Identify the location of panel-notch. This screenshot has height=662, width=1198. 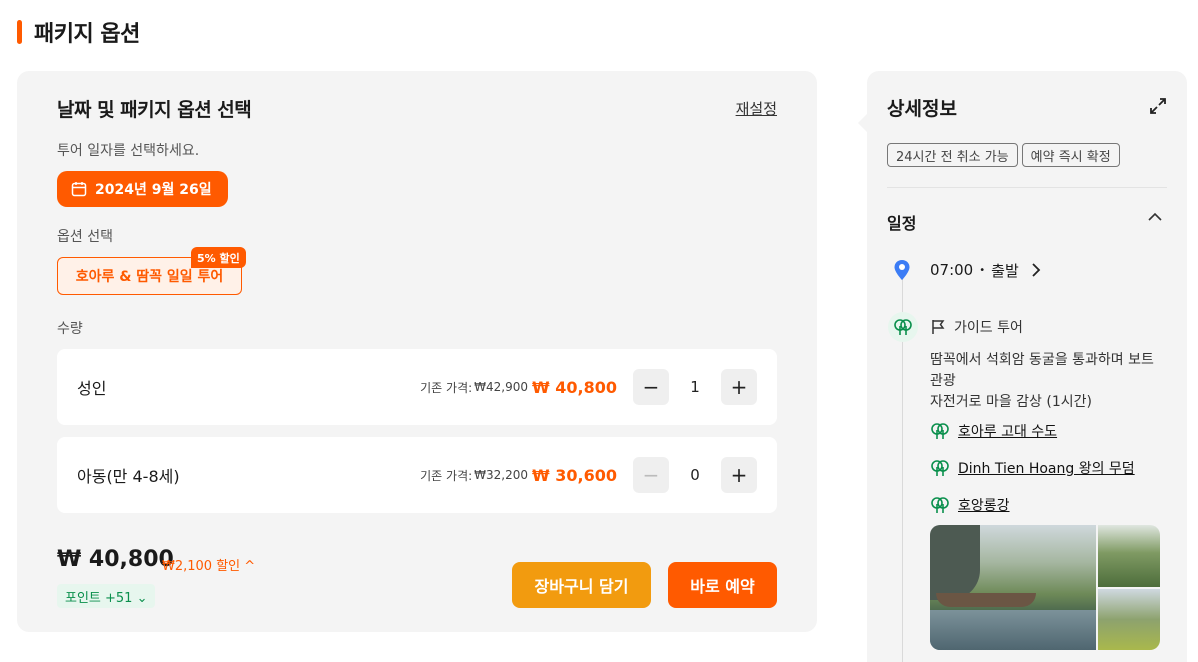
(863, 123).